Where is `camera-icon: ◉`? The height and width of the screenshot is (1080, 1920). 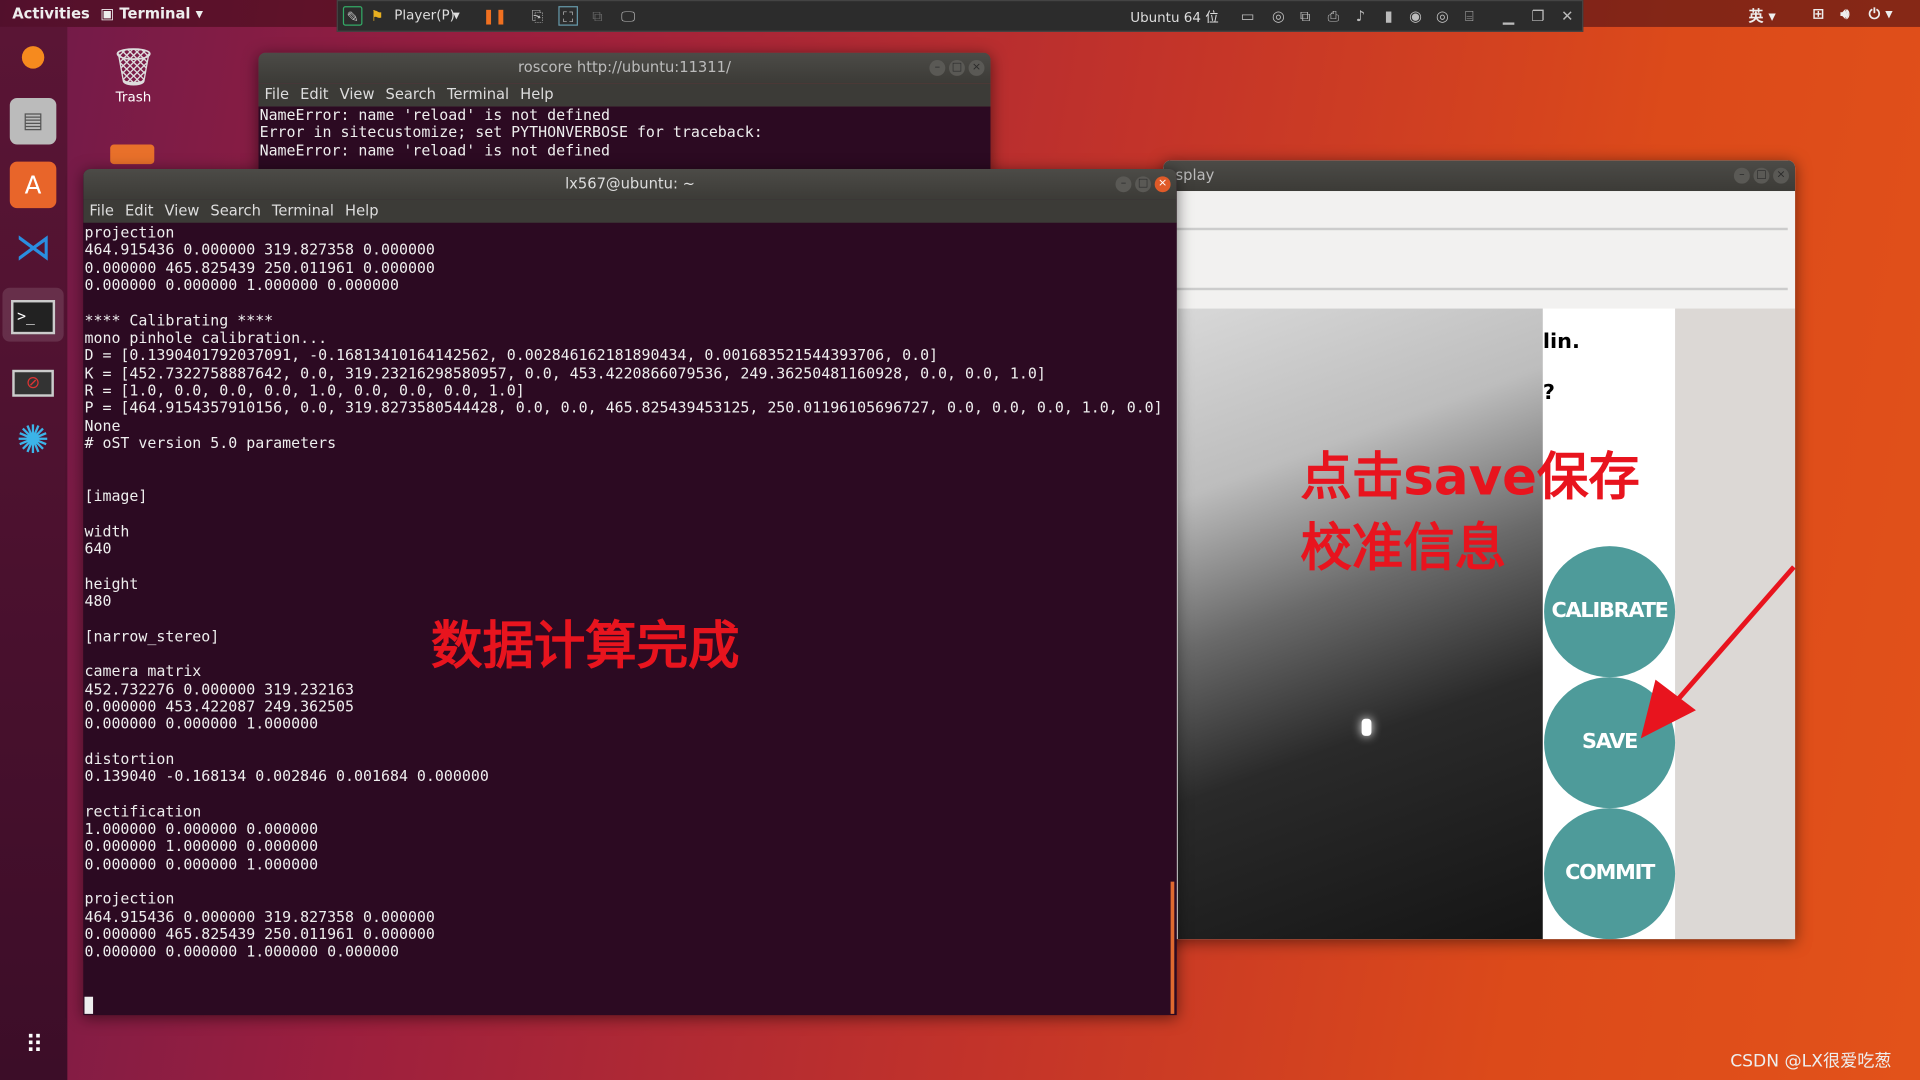 camera-icon: ◉ is located at coordinates (1416, 16).